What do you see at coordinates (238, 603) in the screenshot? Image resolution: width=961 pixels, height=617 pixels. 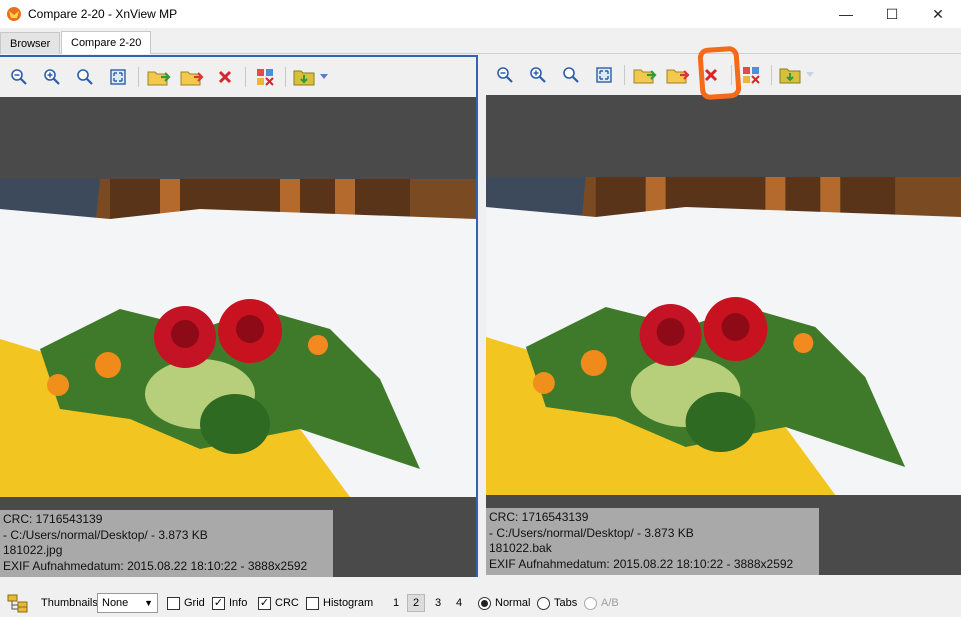 I see `info-label: Info` at bounding box center [238, 603].